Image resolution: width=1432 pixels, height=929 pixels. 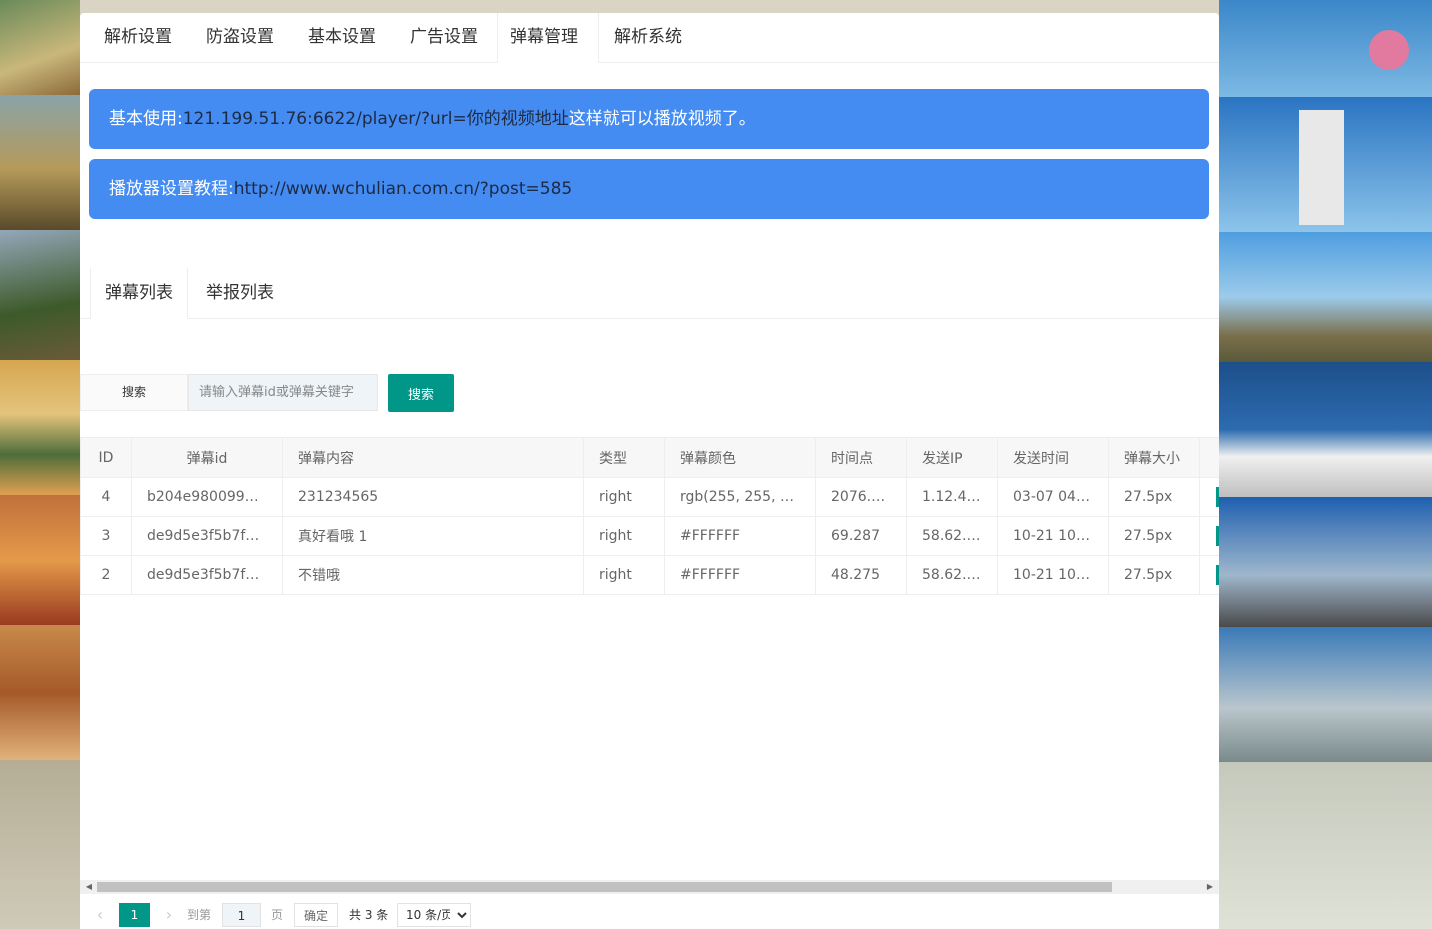 I want to click on chevron-right-icon: ›, so click(x=169, y=915).